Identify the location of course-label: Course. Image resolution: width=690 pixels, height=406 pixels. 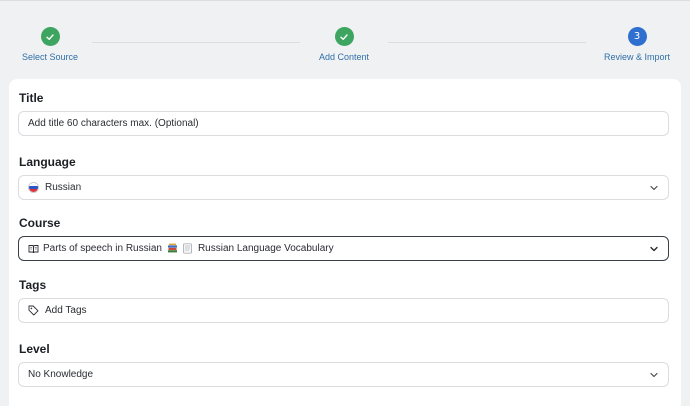
(40, 223).